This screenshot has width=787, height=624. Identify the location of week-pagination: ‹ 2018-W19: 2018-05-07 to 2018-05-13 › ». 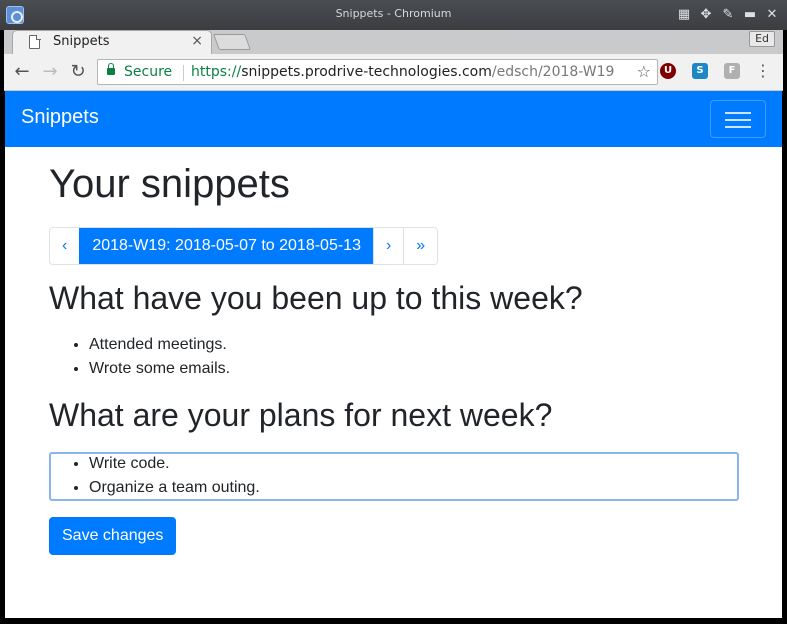
(244, 246).